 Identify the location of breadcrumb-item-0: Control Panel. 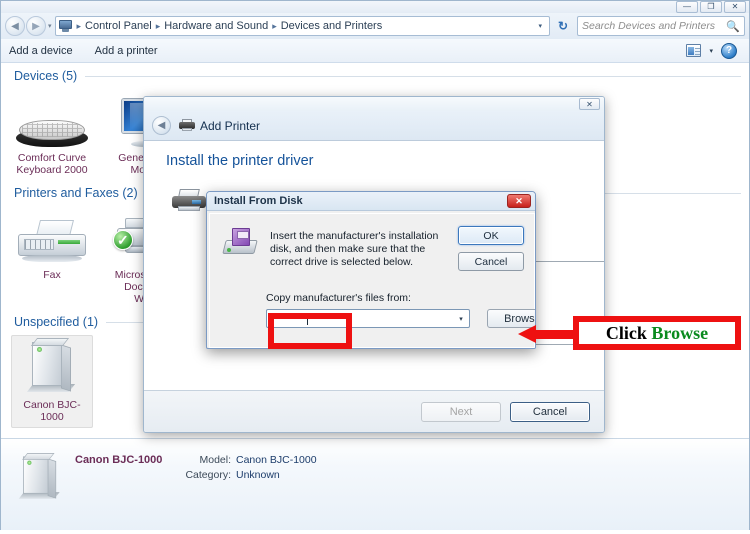
(118, 26).